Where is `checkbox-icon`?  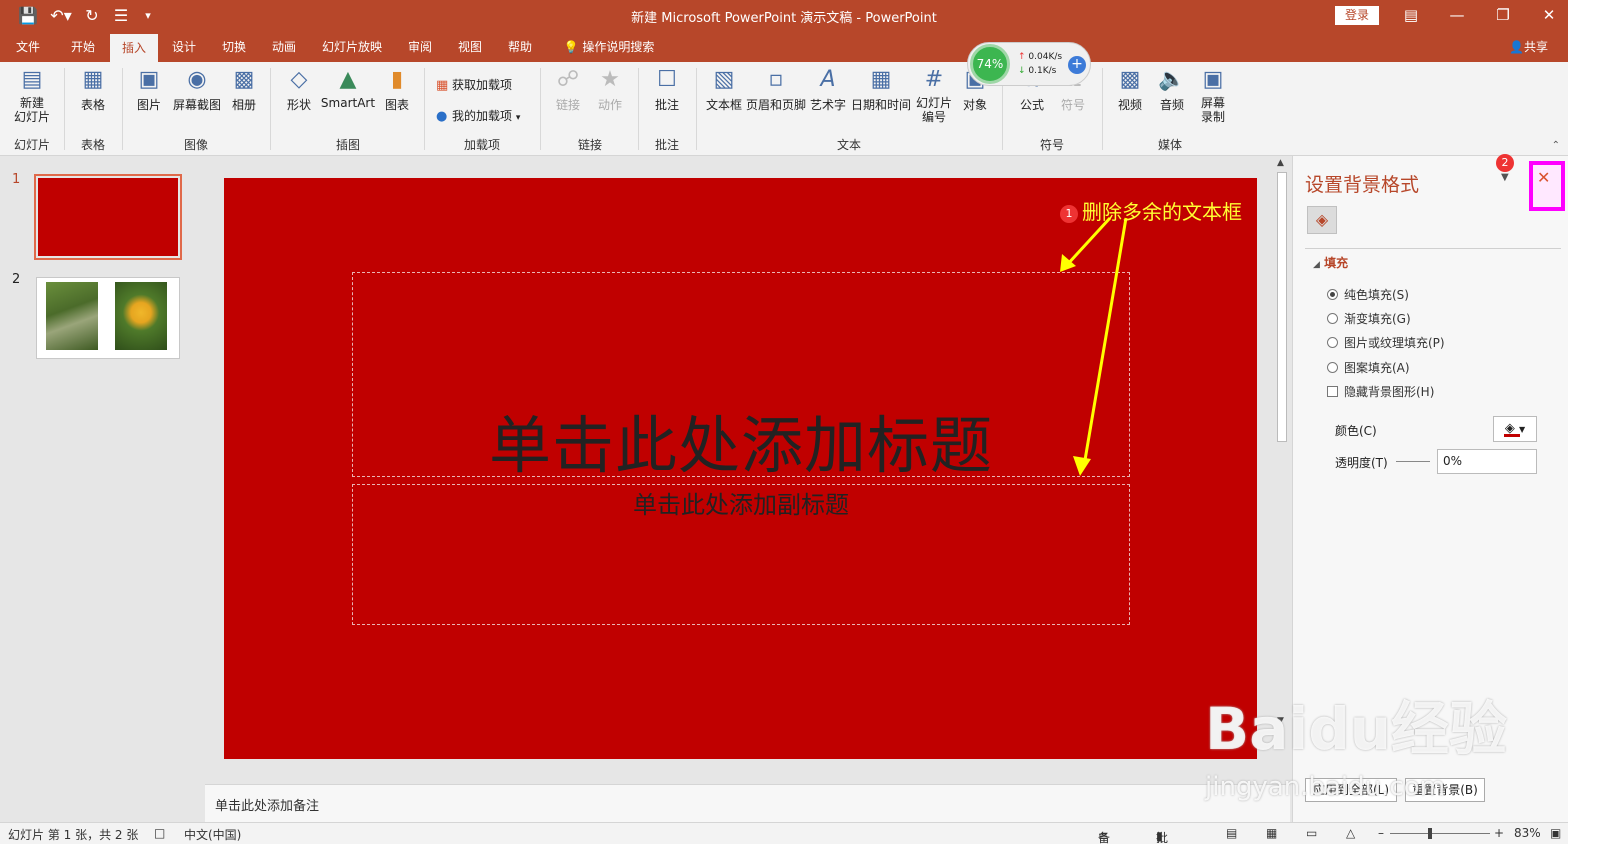 checkbox-icon is located at coordinates (1332, 391).